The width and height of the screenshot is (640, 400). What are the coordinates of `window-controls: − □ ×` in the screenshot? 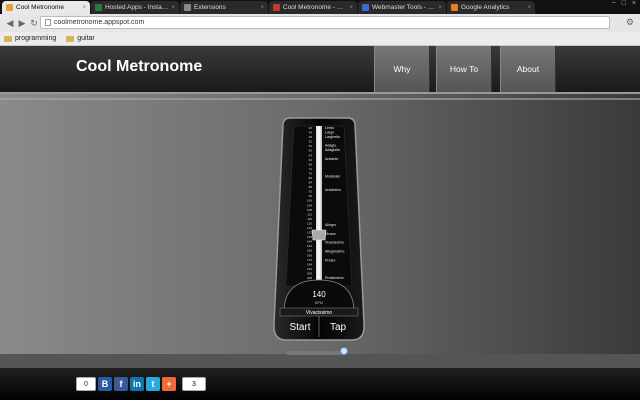 It's located at (624, 3).